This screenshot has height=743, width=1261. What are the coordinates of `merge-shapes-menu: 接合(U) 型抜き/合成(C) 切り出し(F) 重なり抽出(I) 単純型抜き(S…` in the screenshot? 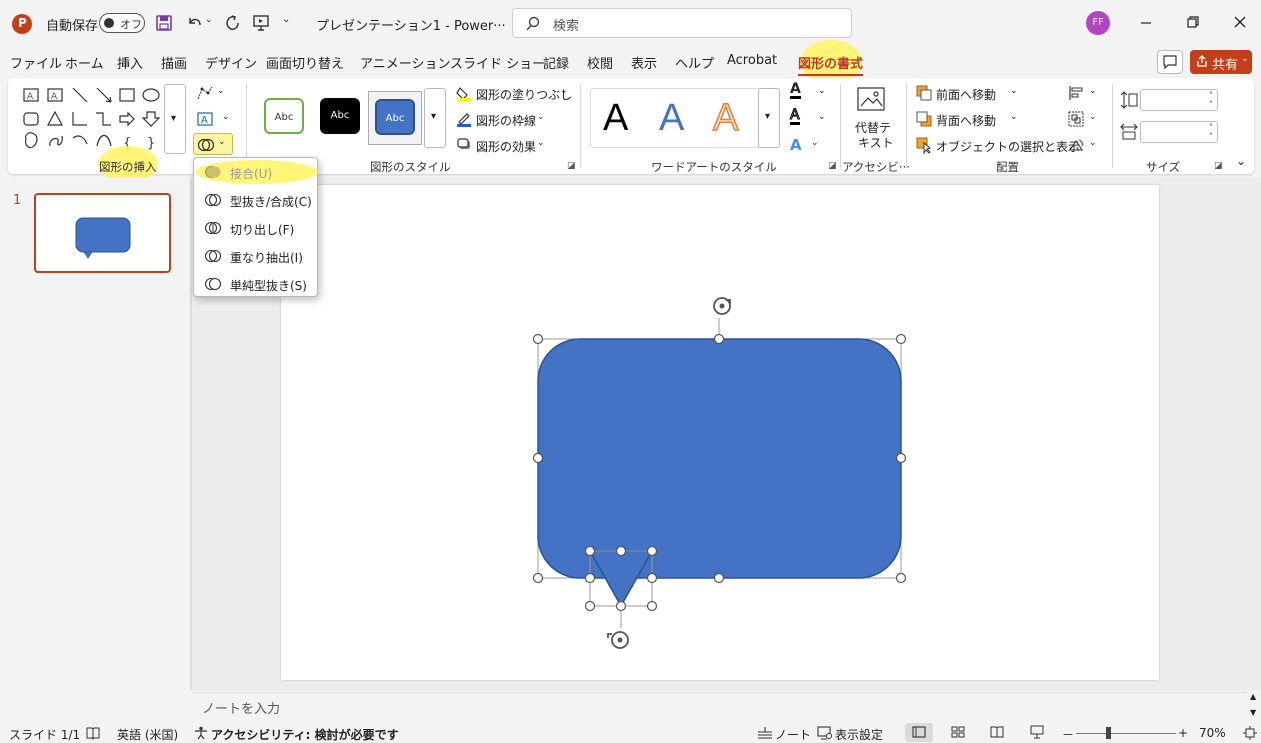 It's located at (255, 227).